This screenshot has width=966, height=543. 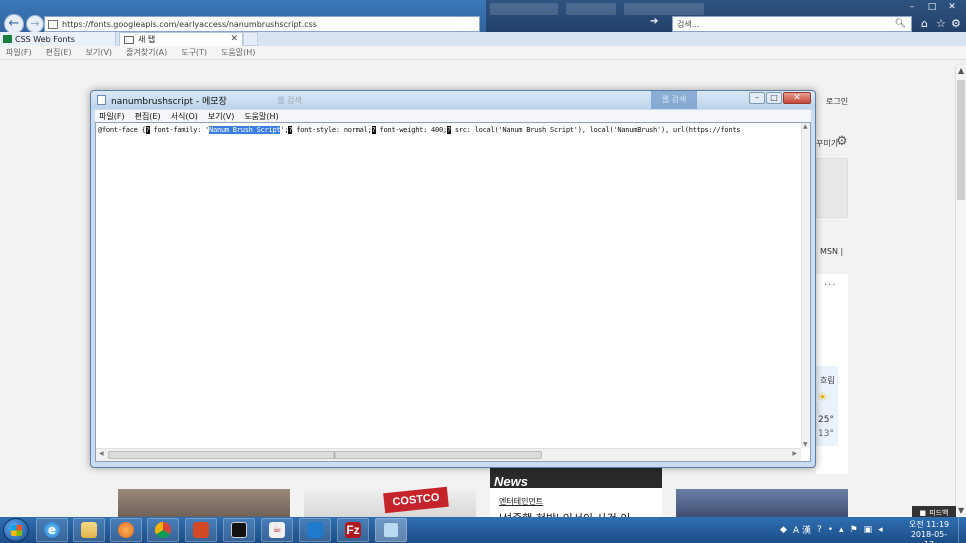 I want to click on taskbar-file-explorer, so click(x=89, y=530).